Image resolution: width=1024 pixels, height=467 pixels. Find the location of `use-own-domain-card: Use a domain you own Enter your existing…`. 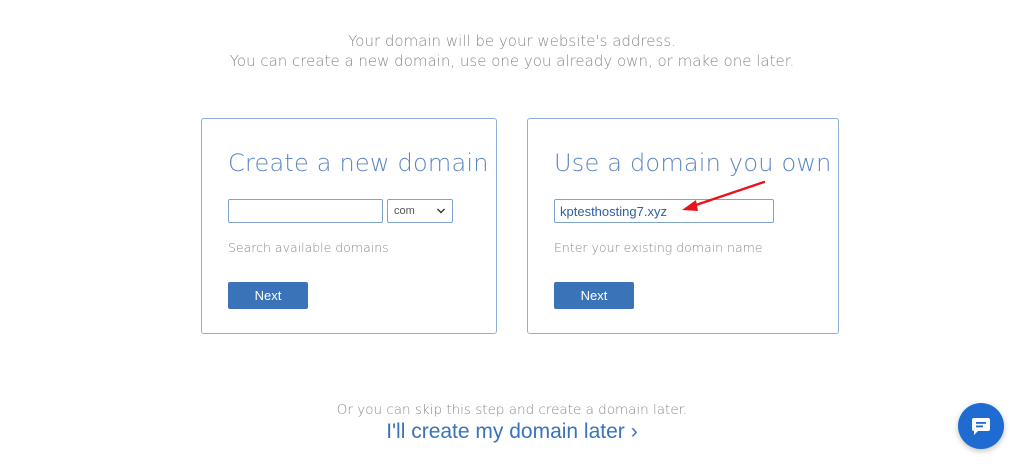

use-own-domain-card: Use a domain you own Enter your existing… is located at coordinates (683, 226).